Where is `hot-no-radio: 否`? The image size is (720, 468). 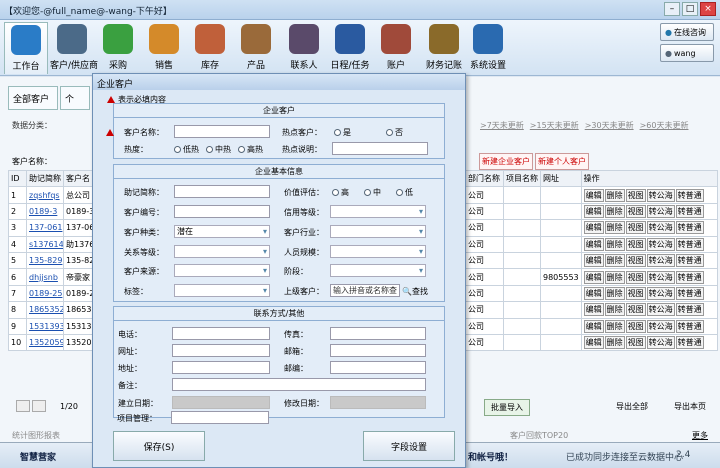
hot-no-radio: 否 is located at coordinates (394, 132).